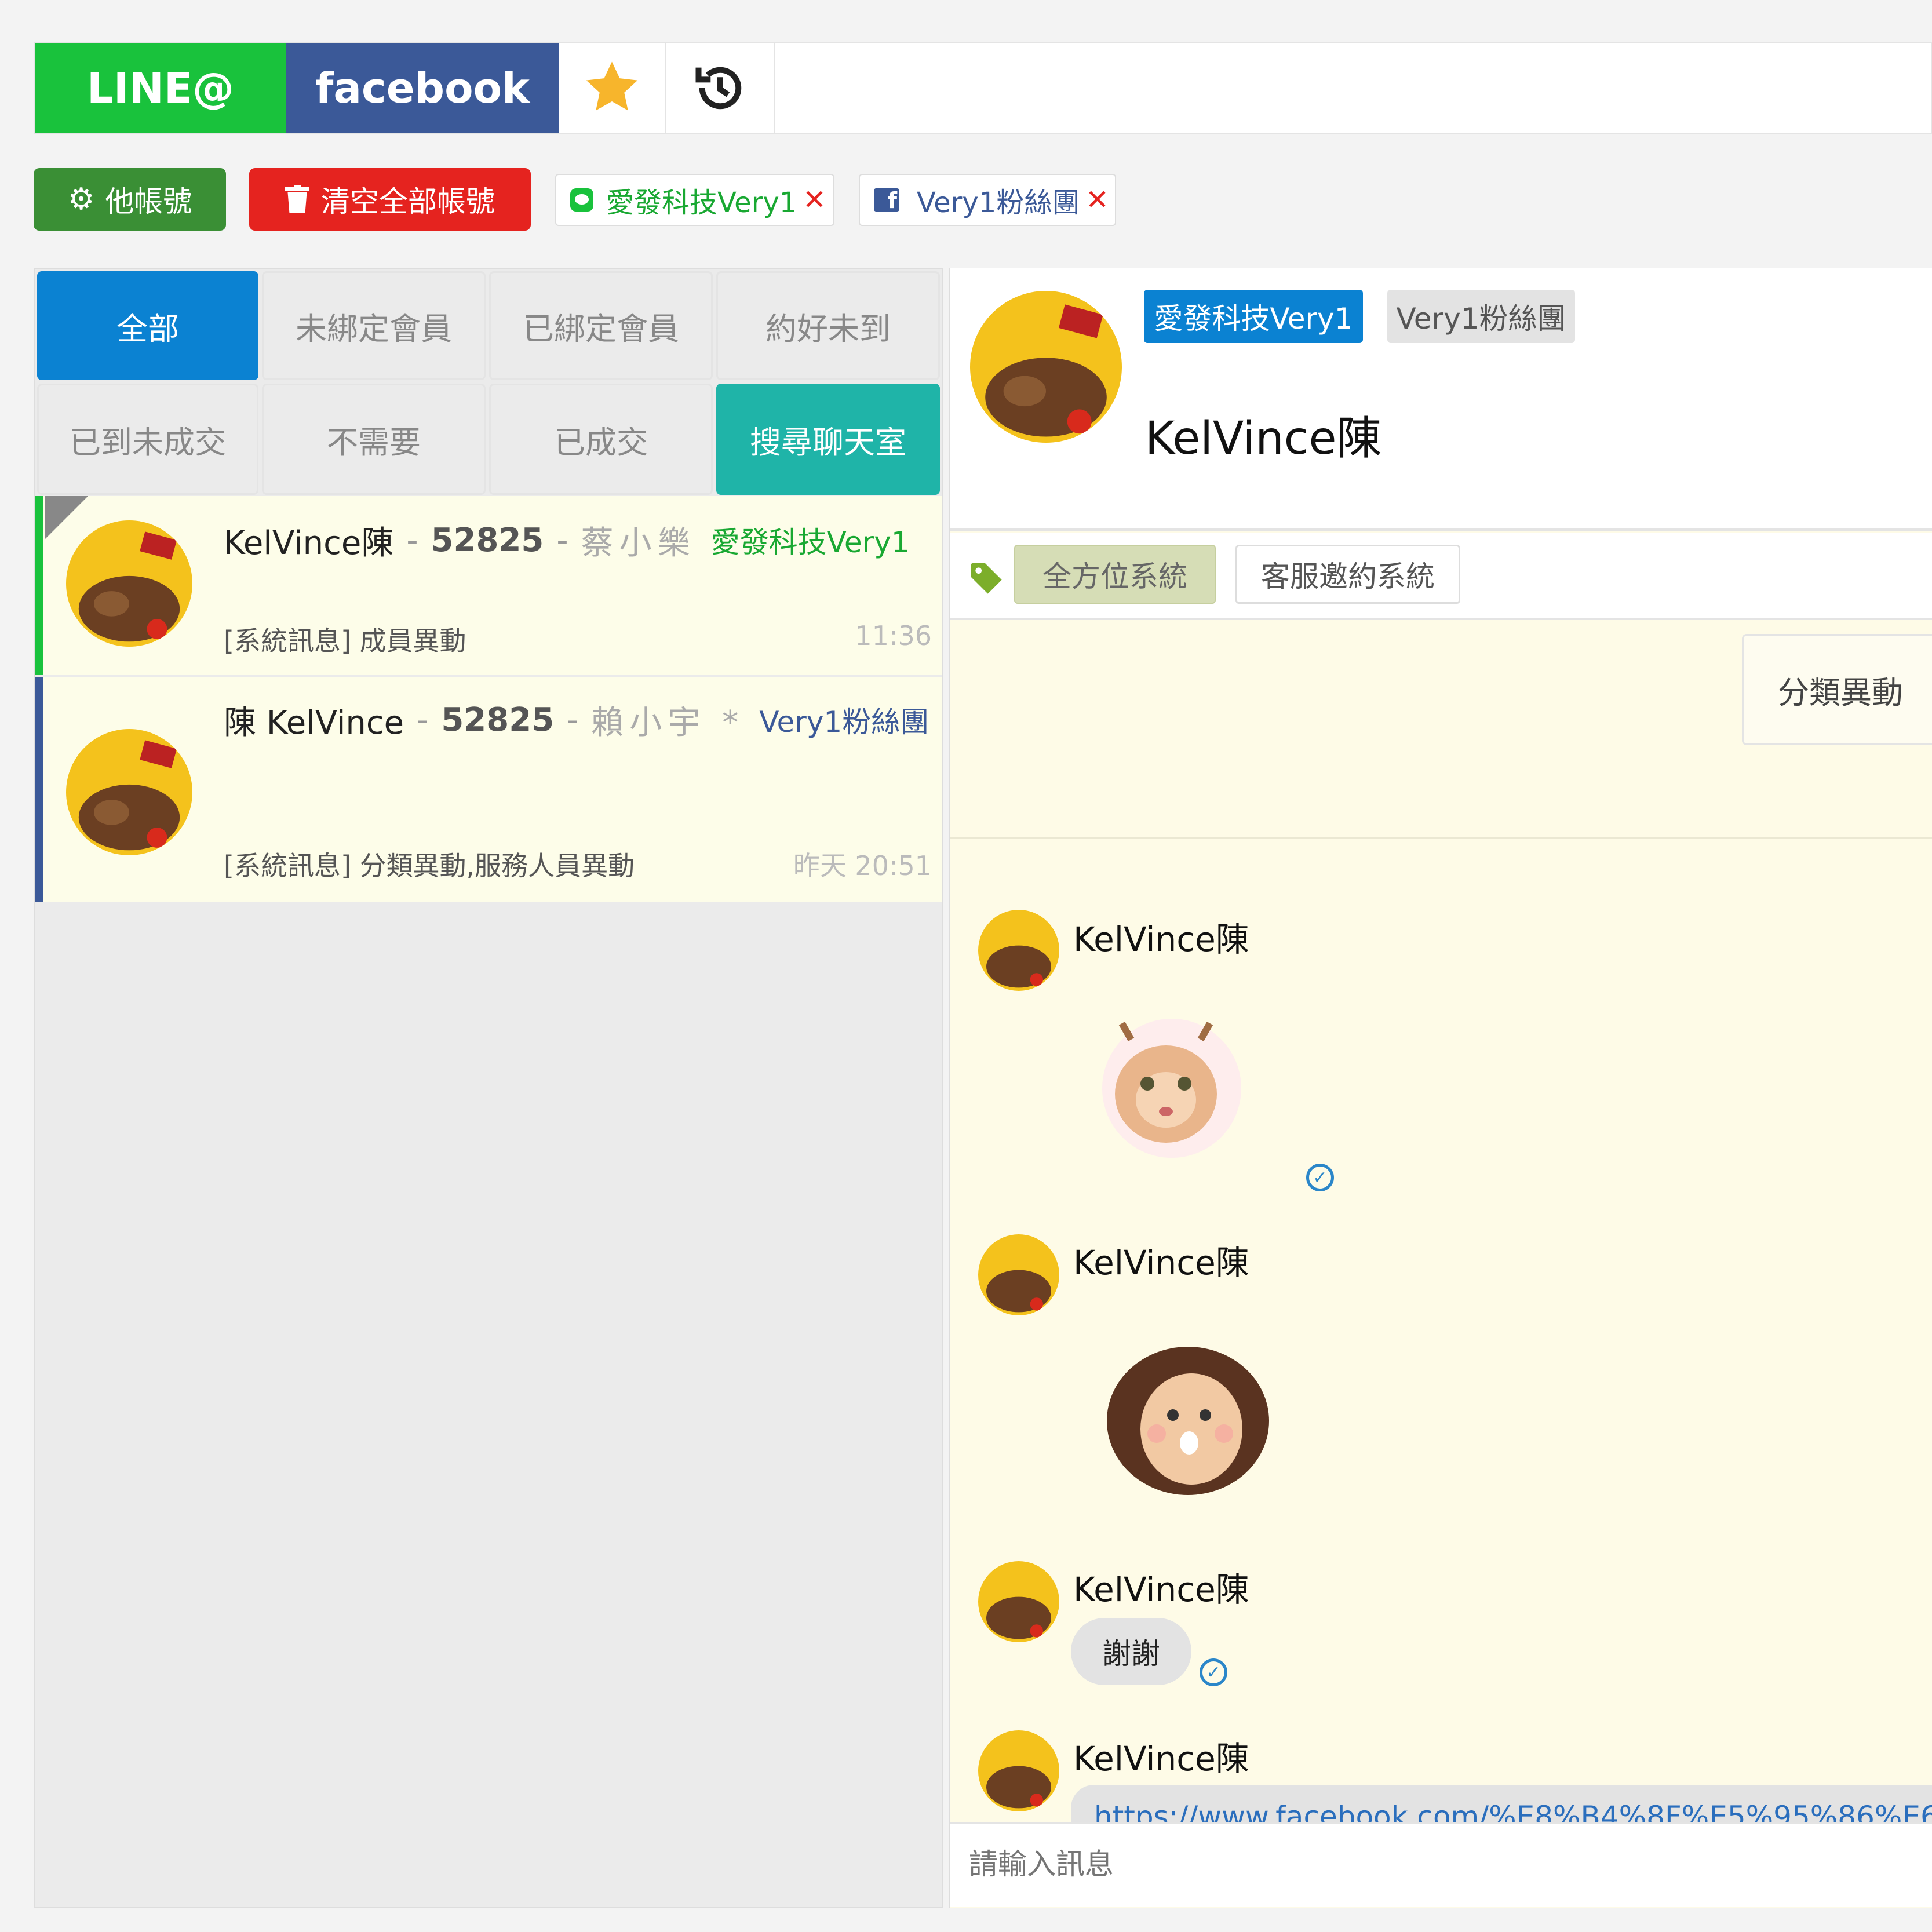  Describe the element at coordinates (1837, 689) in the screenshot. I see `system-event-card: 分類異動` at that location.